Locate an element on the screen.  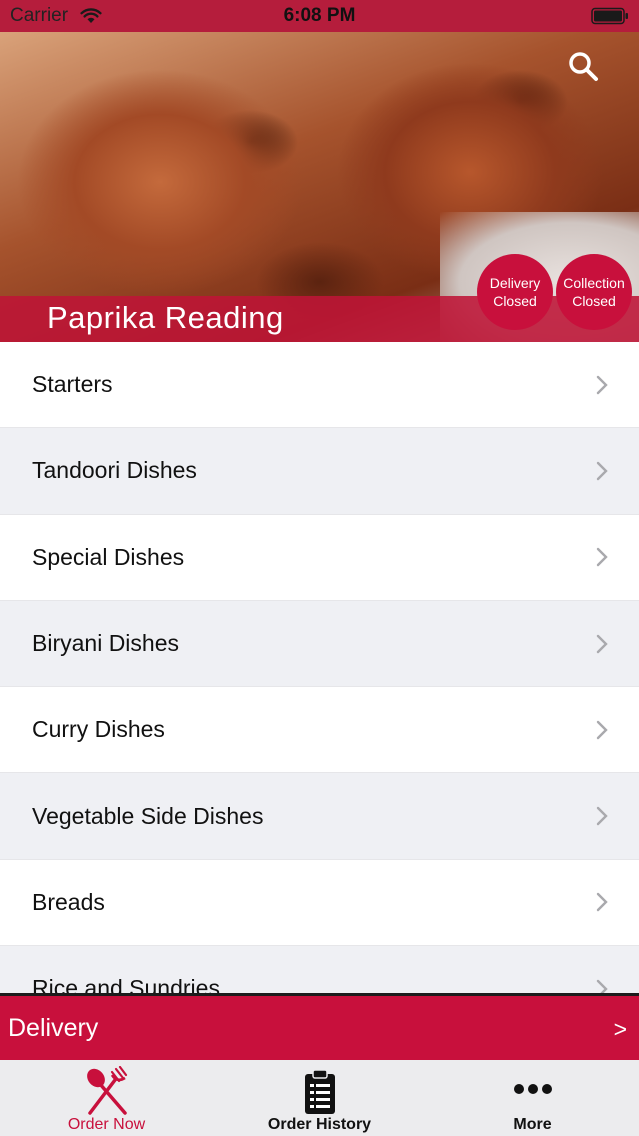
menu-item-tandoori-dishes: Tandoori Dishes is located at coordinates (319, 471).